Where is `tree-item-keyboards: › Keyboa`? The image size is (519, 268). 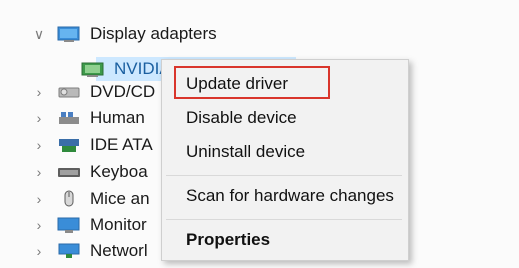
tree-item-keyboards: › Keyboa is located at coordinates (90, 172).